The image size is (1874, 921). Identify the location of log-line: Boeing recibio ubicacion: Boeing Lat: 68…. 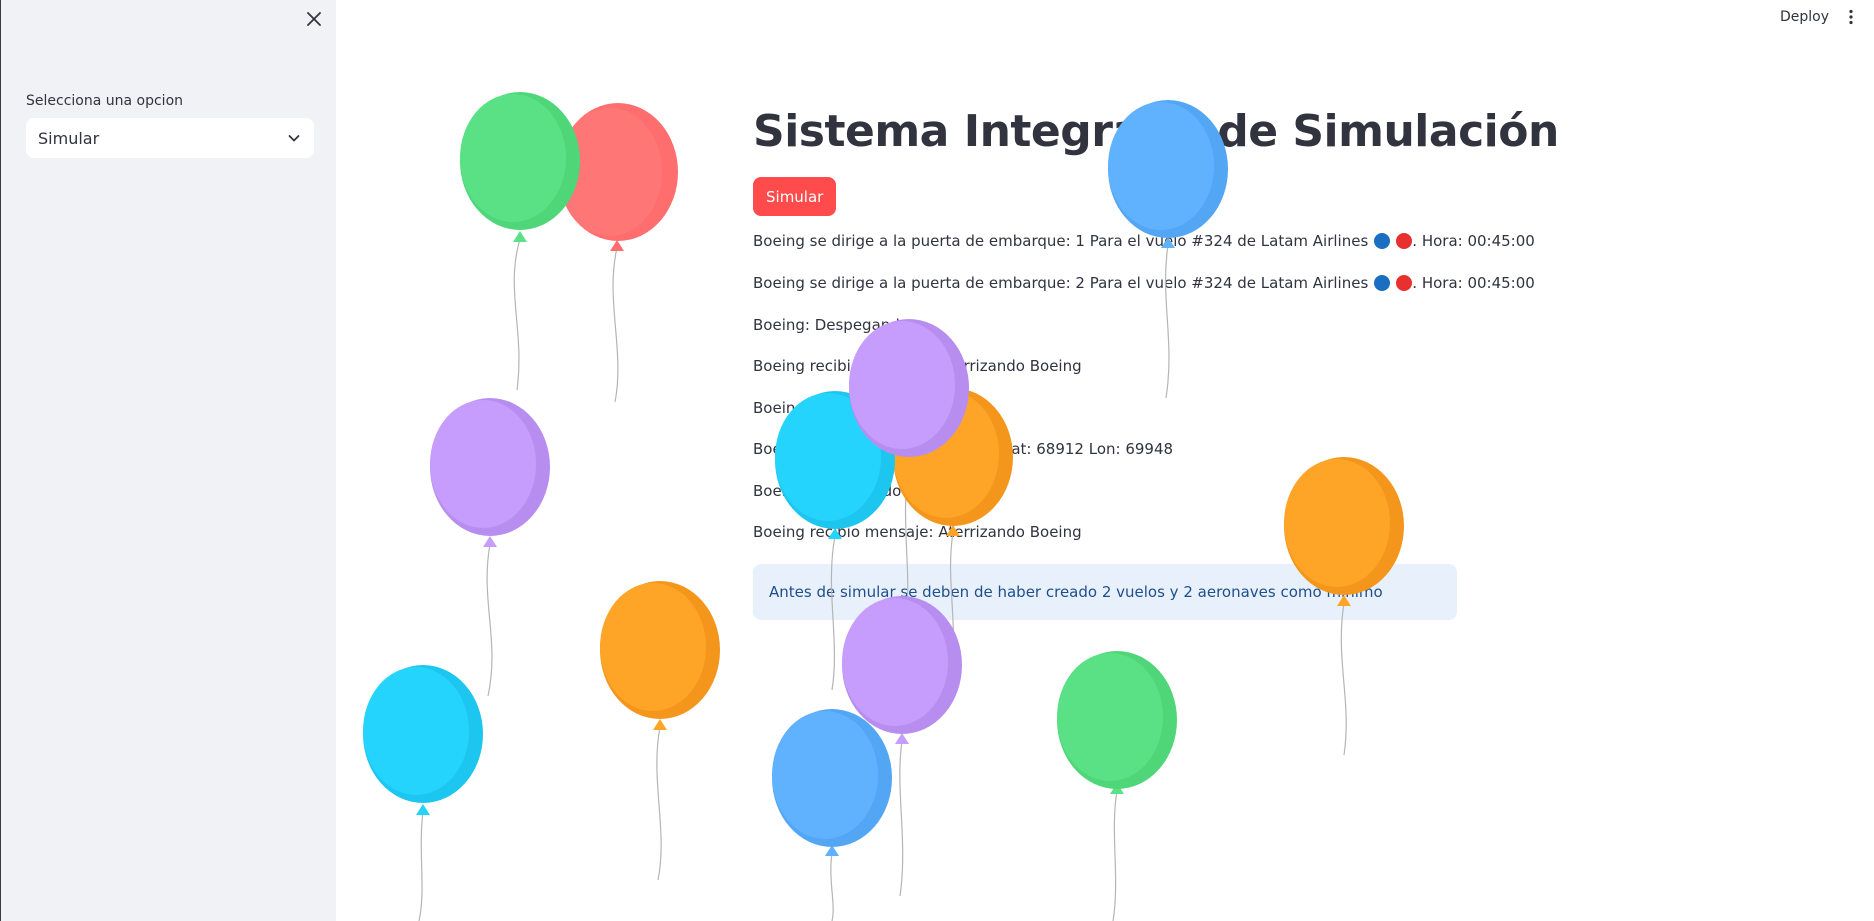
(963, 449).